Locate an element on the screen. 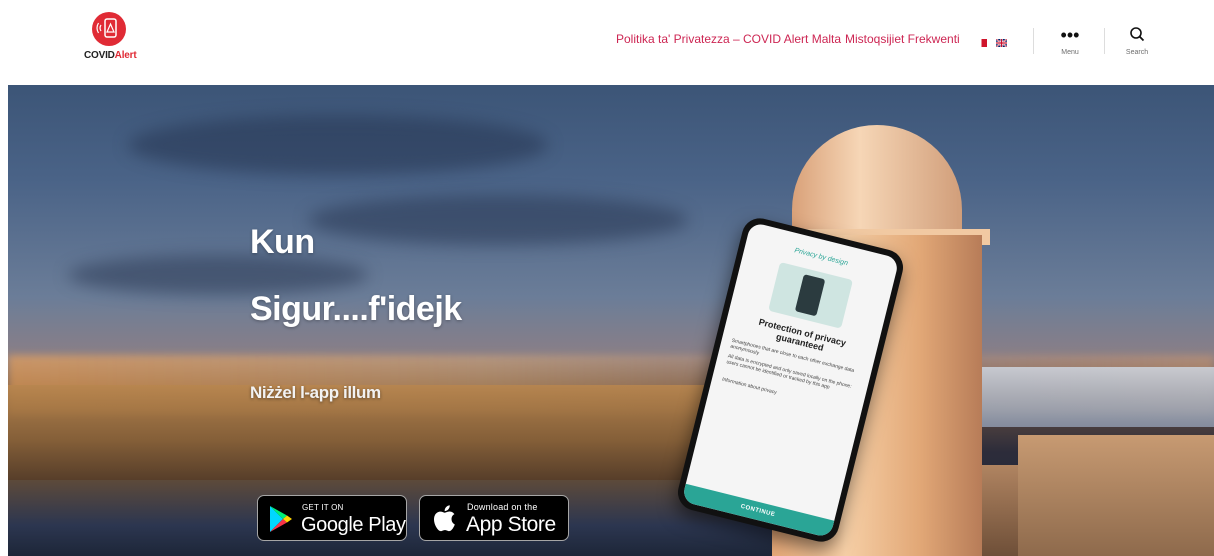  watchtower-dome is located at coordinates (877, 184).